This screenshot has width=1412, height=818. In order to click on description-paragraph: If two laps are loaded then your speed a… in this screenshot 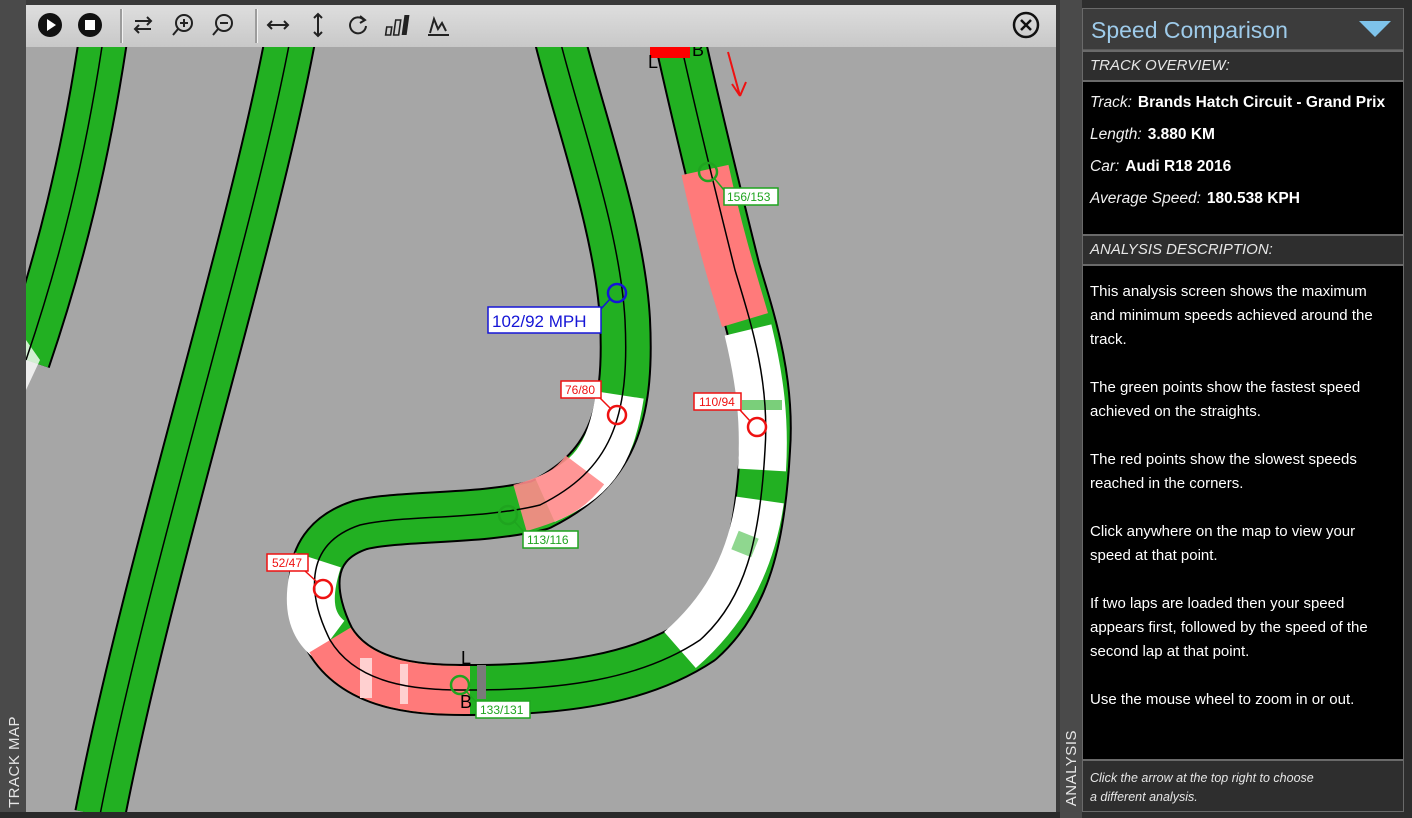, I will do `click(1229, 627)`.